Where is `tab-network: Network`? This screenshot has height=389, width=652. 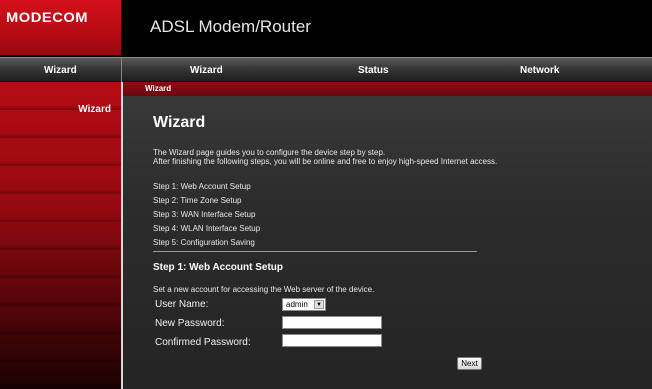
tab-network: Network is located at coordinates (539, 70).